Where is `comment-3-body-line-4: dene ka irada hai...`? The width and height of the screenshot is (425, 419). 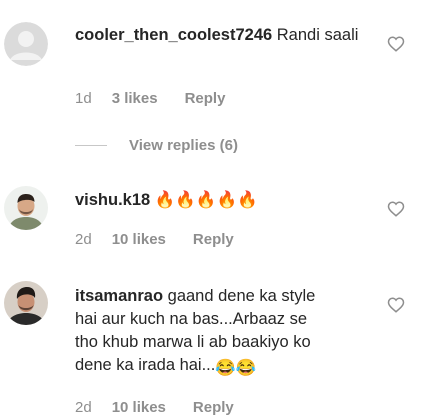
comment-3-body-line-4: dene ka irada hai... is located at coordinates (145, 365).